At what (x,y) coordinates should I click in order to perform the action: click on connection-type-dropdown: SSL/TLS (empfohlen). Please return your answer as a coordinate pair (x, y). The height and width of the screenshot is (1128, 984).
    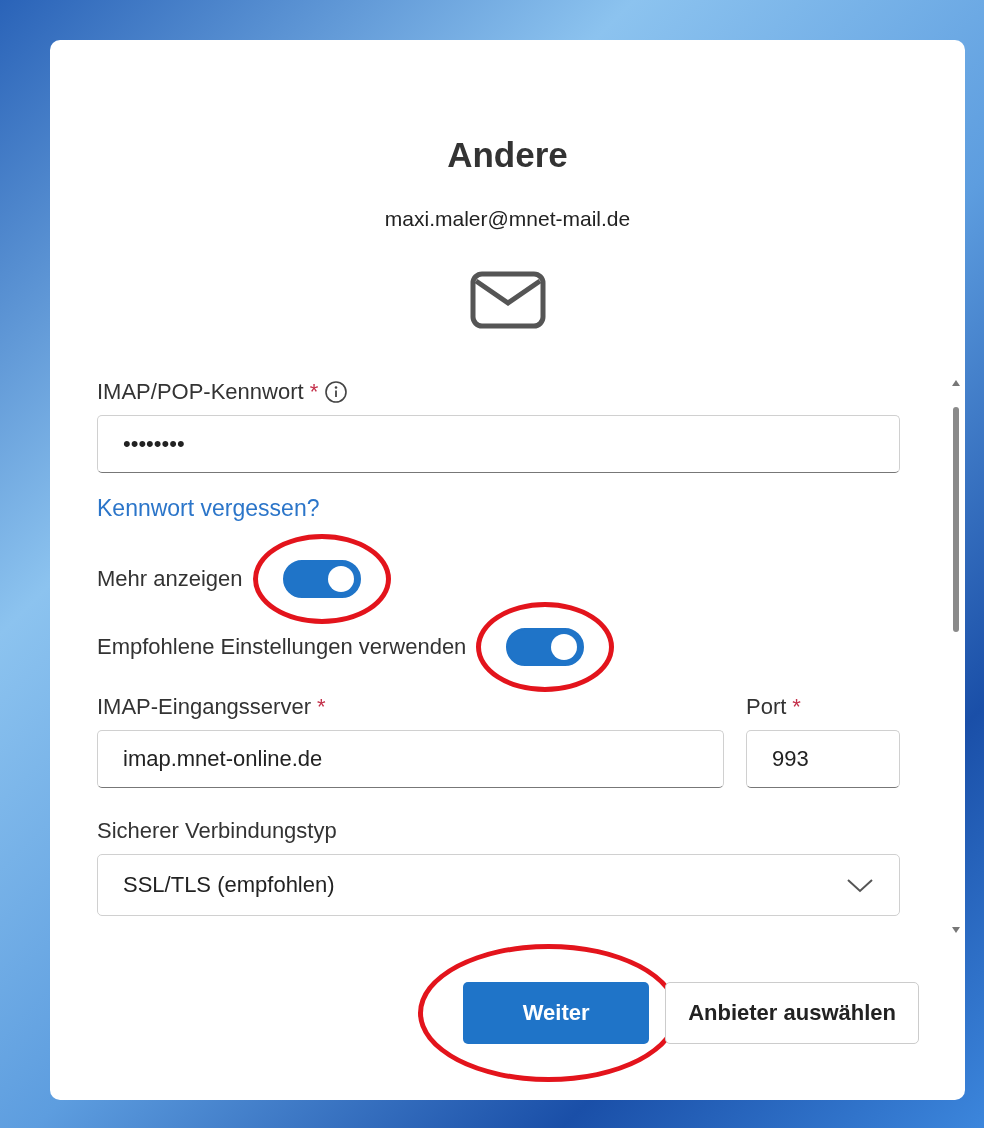
    Looking at the image, I should click on (498, 885).